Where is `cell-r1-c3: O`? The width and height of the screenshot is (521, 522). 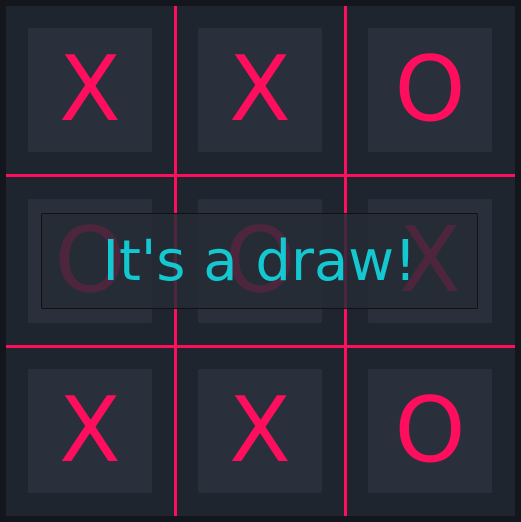 cell-r1-c3: O is located at coordinates (430, 90).